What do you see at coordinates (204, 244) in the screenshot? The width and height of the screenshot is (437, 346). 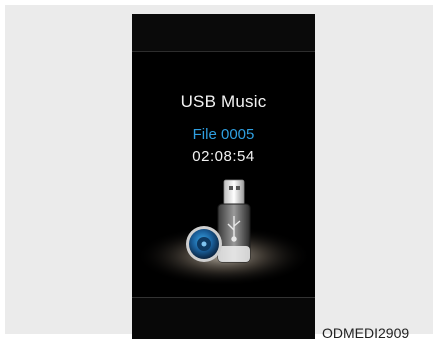 I see `music-disc-icon` at bounding box center [204, 244].